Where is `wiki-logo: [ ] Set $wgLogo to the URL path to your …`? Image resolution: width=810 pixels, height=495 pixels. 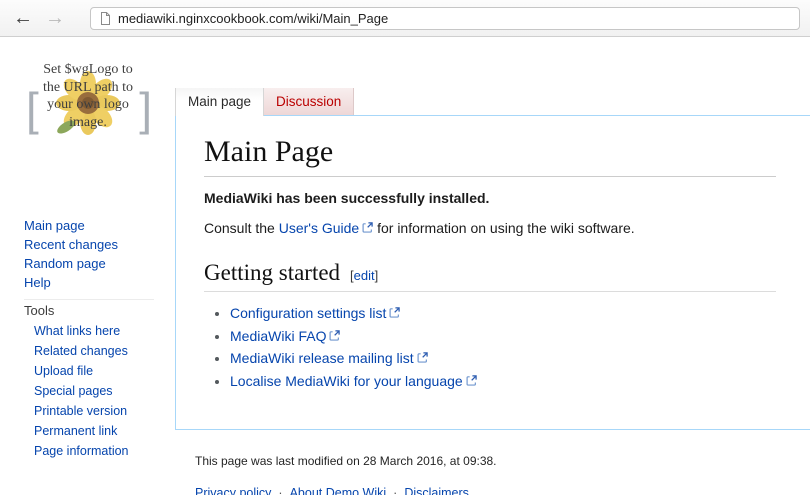
wiki-logo: [ ] Set $wgLogo to the URL path to your … is located at coordinates (88, 116).